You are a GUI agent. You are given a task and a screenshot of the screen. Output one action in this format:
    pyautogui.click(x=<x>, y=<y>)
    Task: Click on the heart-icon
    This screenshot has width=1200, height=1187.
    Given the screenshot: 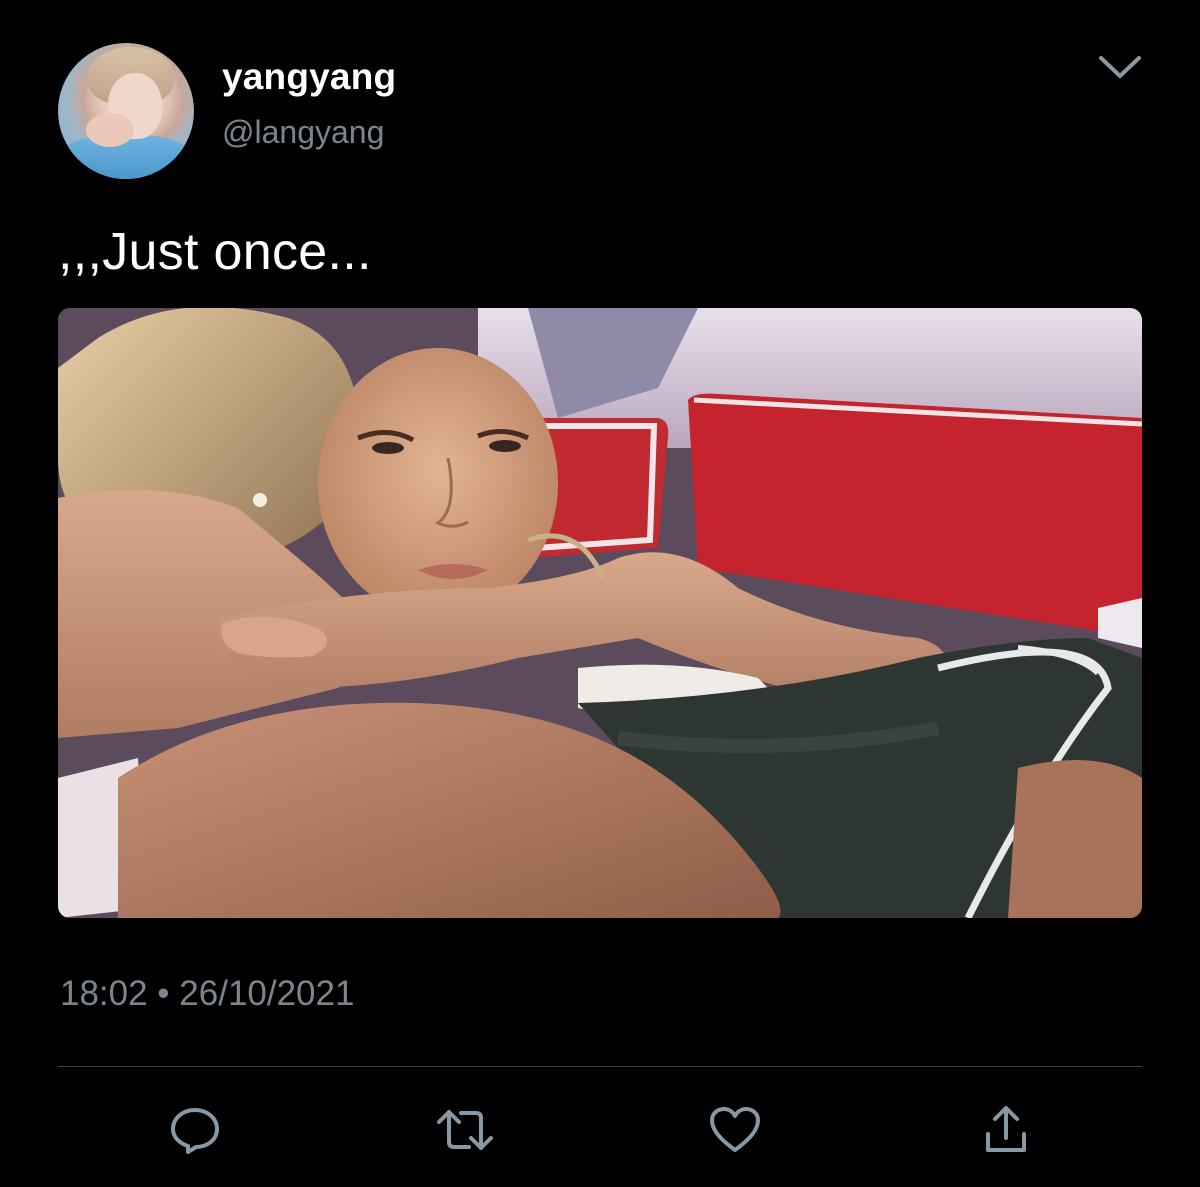 What is the action you would take?
    pyautogui.click(x=735, y=1130)
    